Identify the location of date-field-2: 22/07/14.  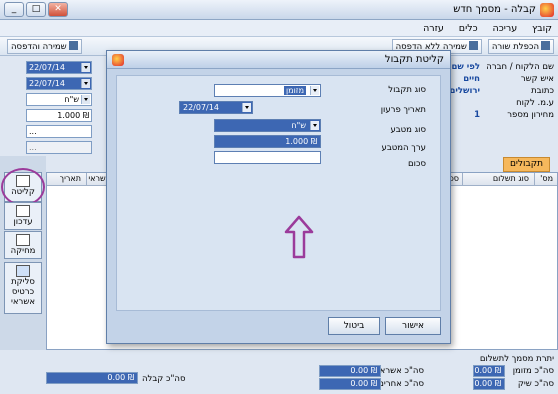
(59, 83).